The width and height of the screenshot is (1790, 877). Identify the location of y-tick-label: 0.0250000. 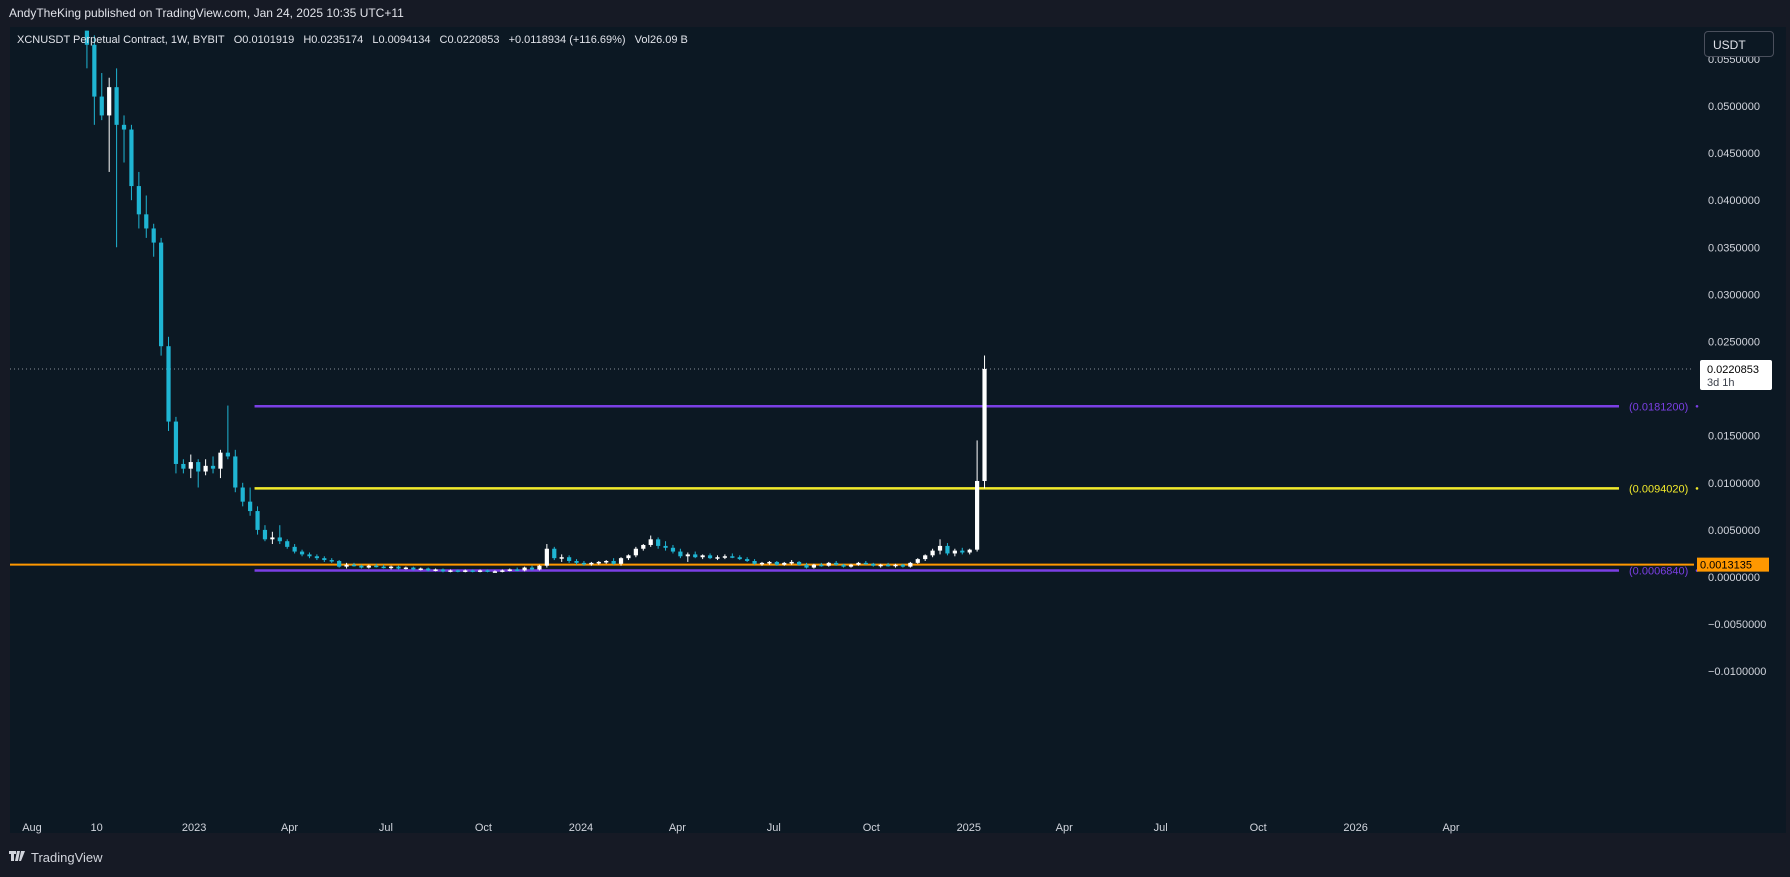
(1734, 343).